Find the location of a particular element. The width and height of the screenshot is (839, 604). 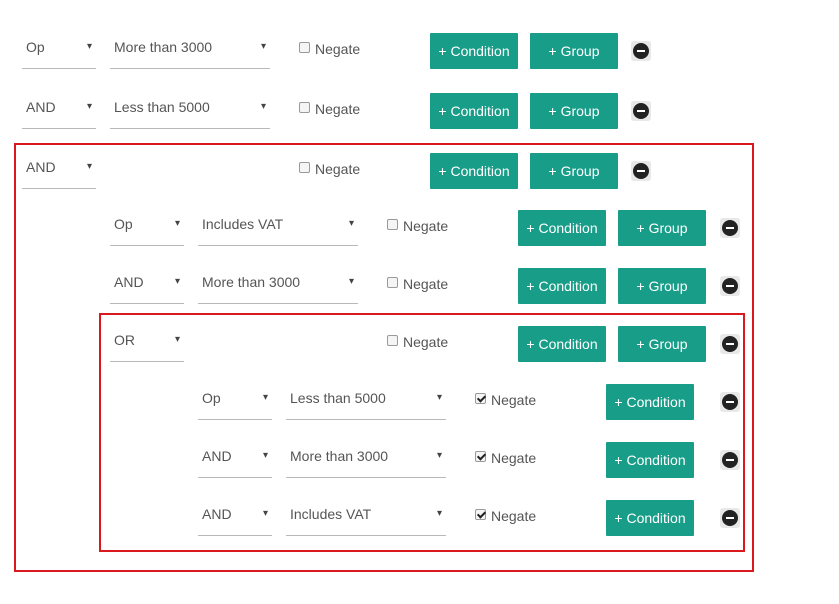

group-header-row: OR ▾ Negate + Condition + Group is located at coordinates (419, 344).